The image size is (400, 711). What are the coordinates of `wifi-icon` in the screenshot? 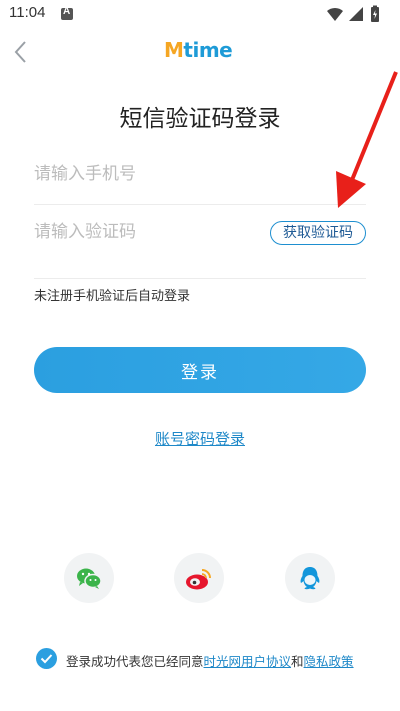 It's located at (335, 14).